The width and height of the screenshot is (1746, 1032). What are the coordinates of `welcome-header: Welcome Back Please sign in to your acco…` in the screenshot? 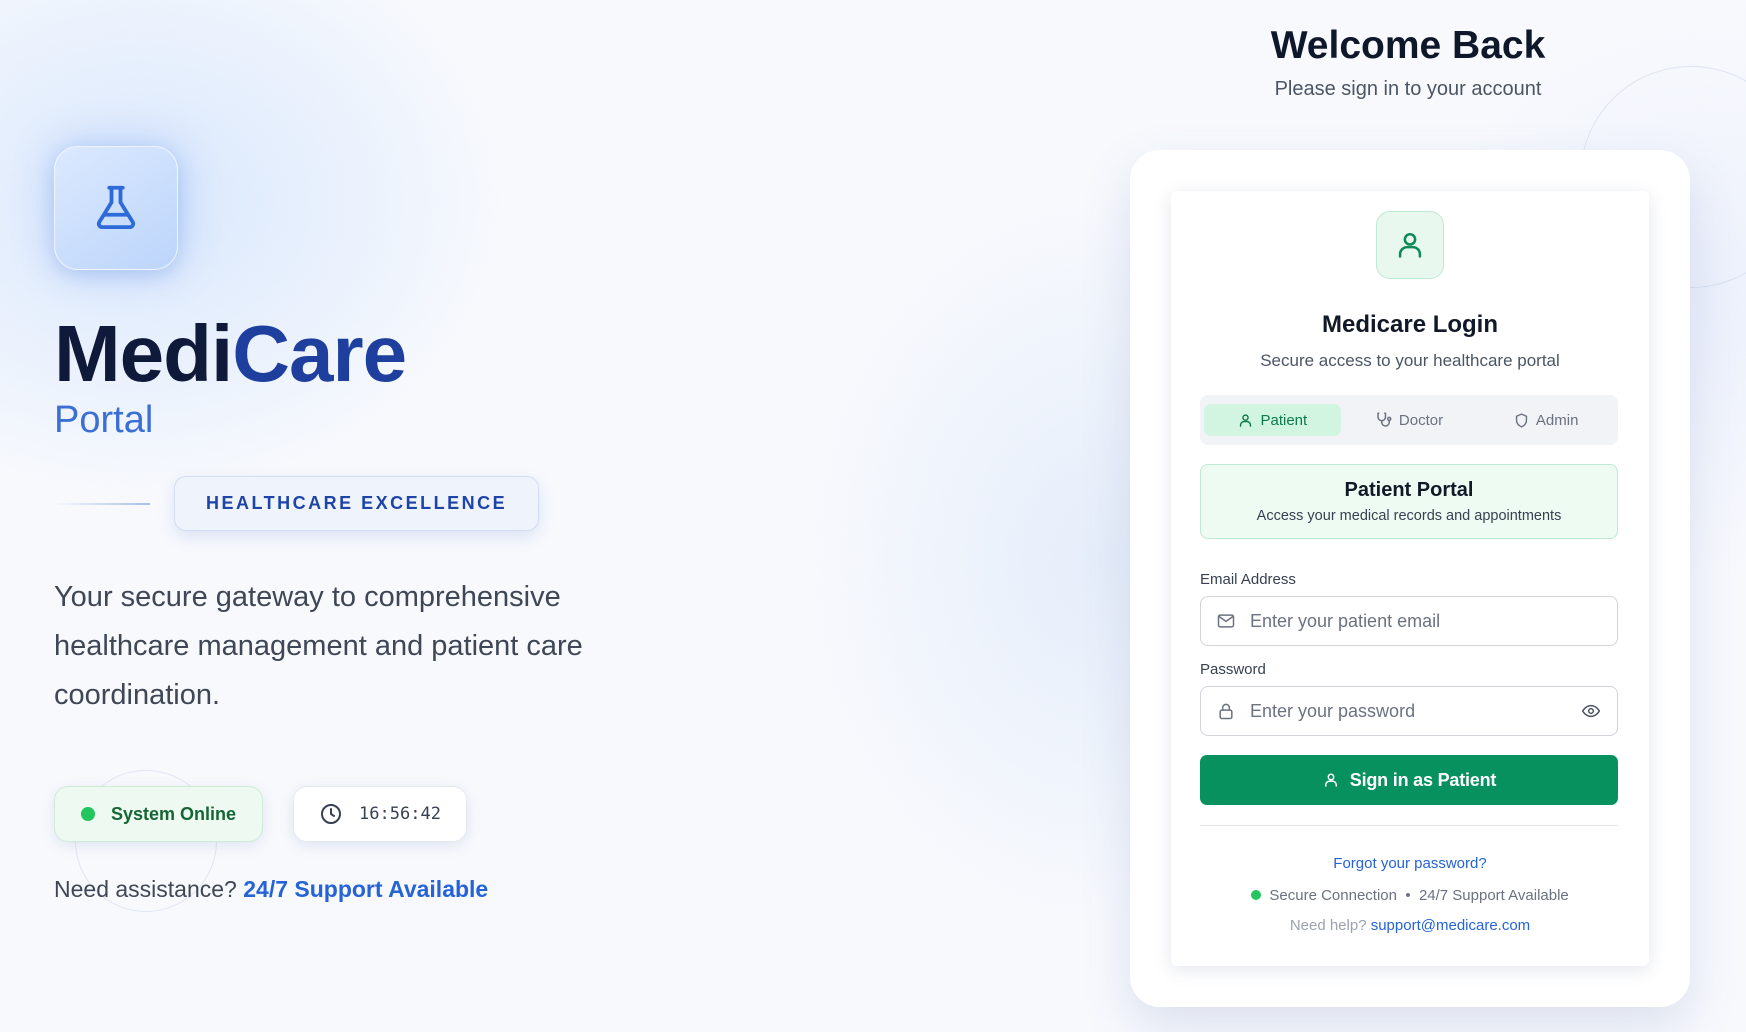 It's located at (1408, 61).